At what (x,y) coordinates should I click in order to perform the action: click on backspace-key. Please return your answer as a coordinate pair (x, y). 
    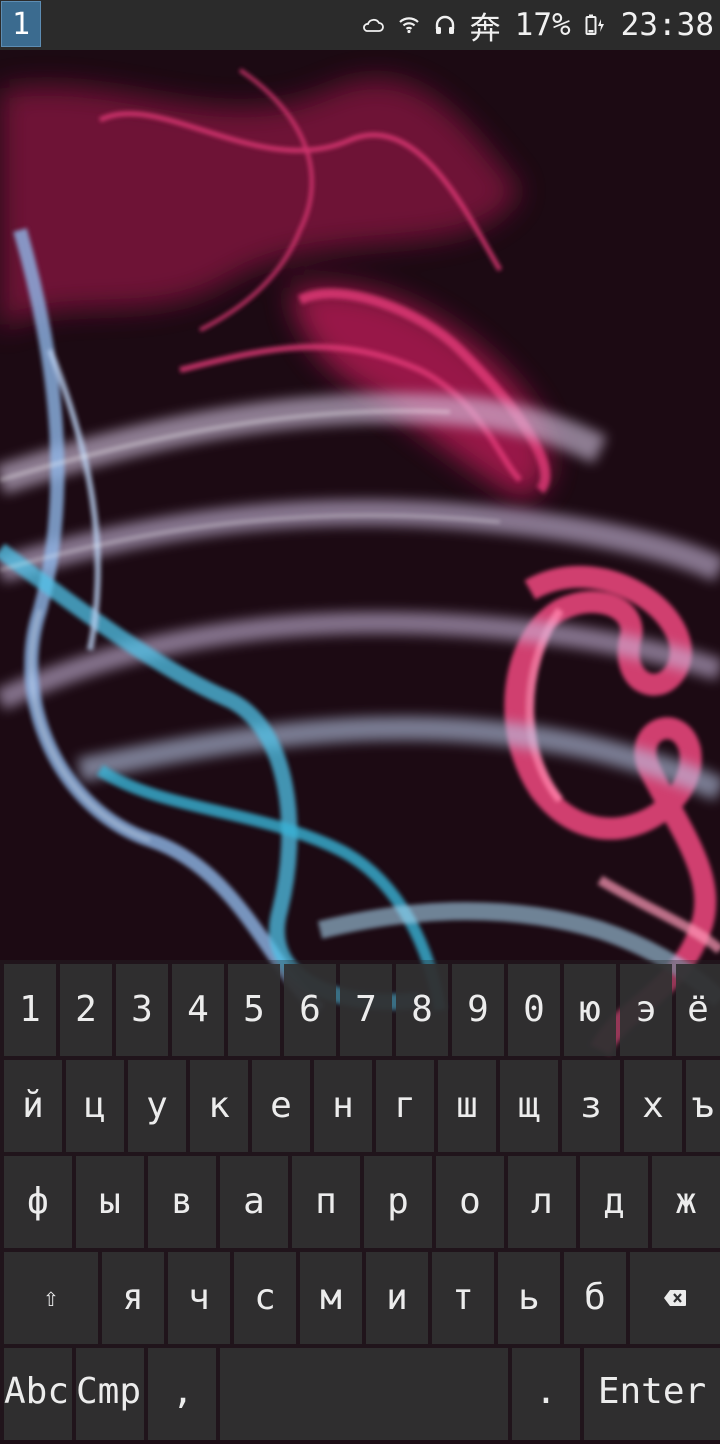
    Looking at the image, I should click on (675, 1298).